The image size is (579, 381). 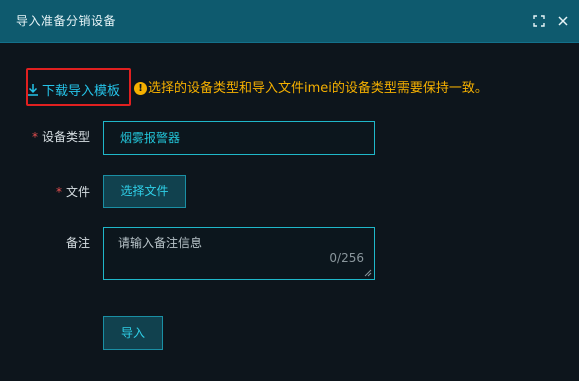 I want to click on device-type-select: 烟雾报警器, so click(x=239, y=138).